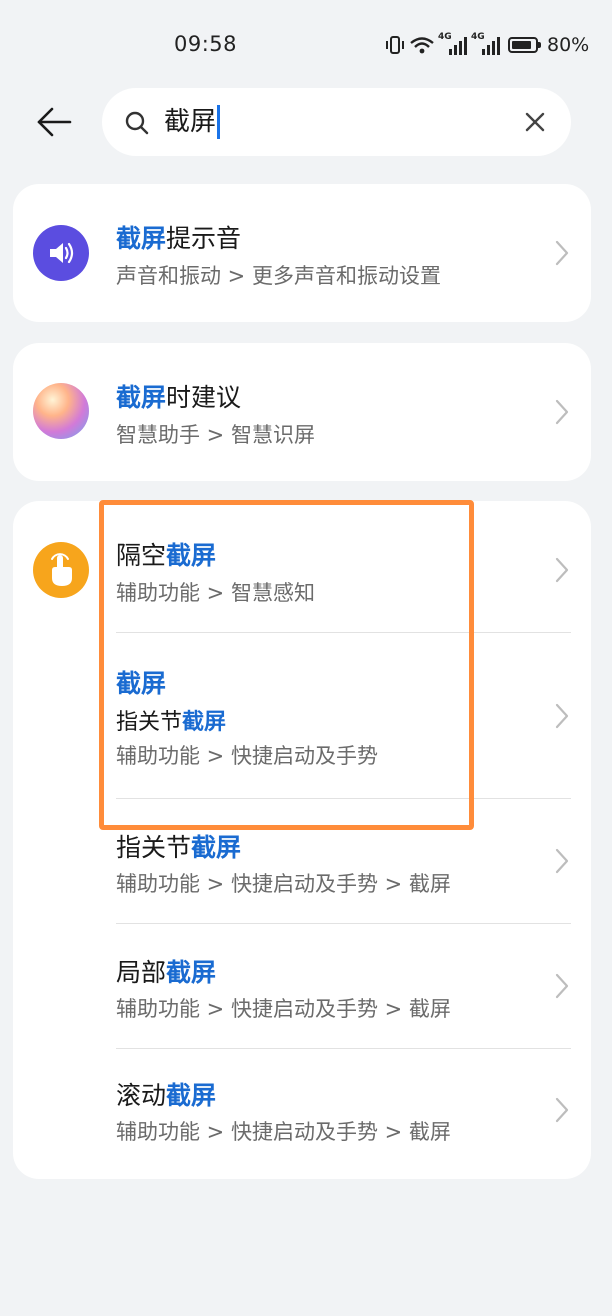  Describe the element at coordinates (179, 847) in the screenshot. I see `result-title: 指关节截屏` at that location.